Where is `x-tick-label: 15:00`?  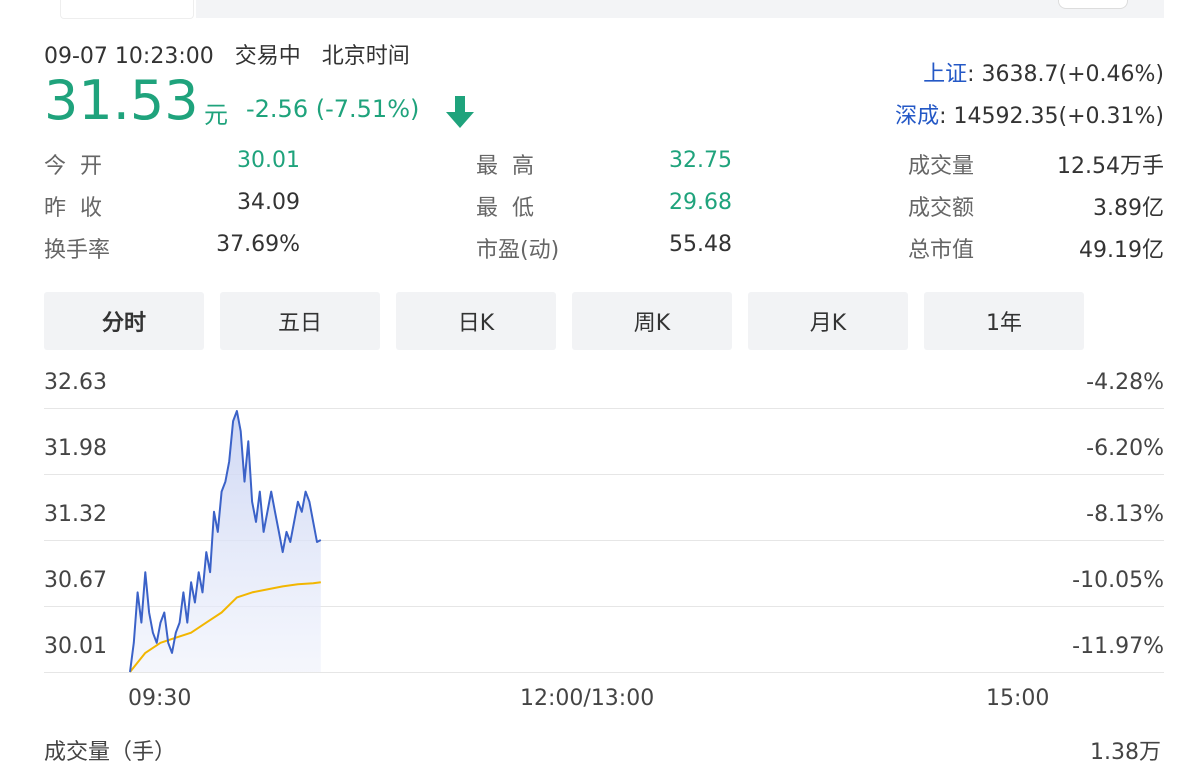 x-tick-label: 15:00 is located at coordinates (1018, 698).